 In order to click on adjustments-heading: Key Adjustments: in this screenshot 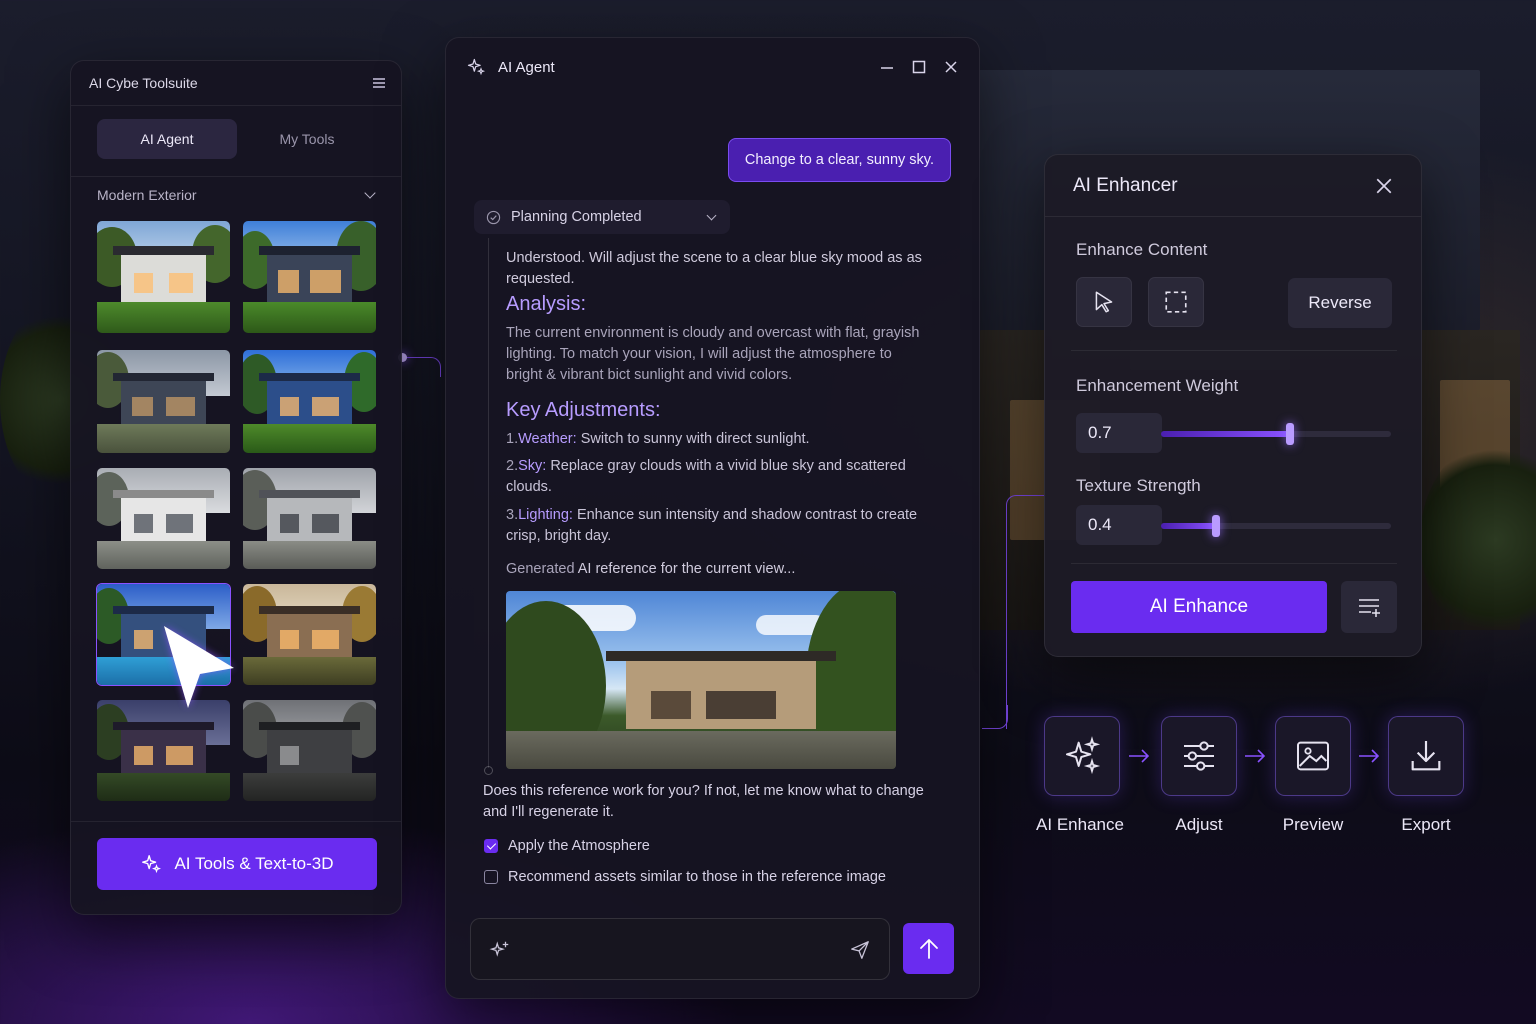, I will do `click(583, 410)`.